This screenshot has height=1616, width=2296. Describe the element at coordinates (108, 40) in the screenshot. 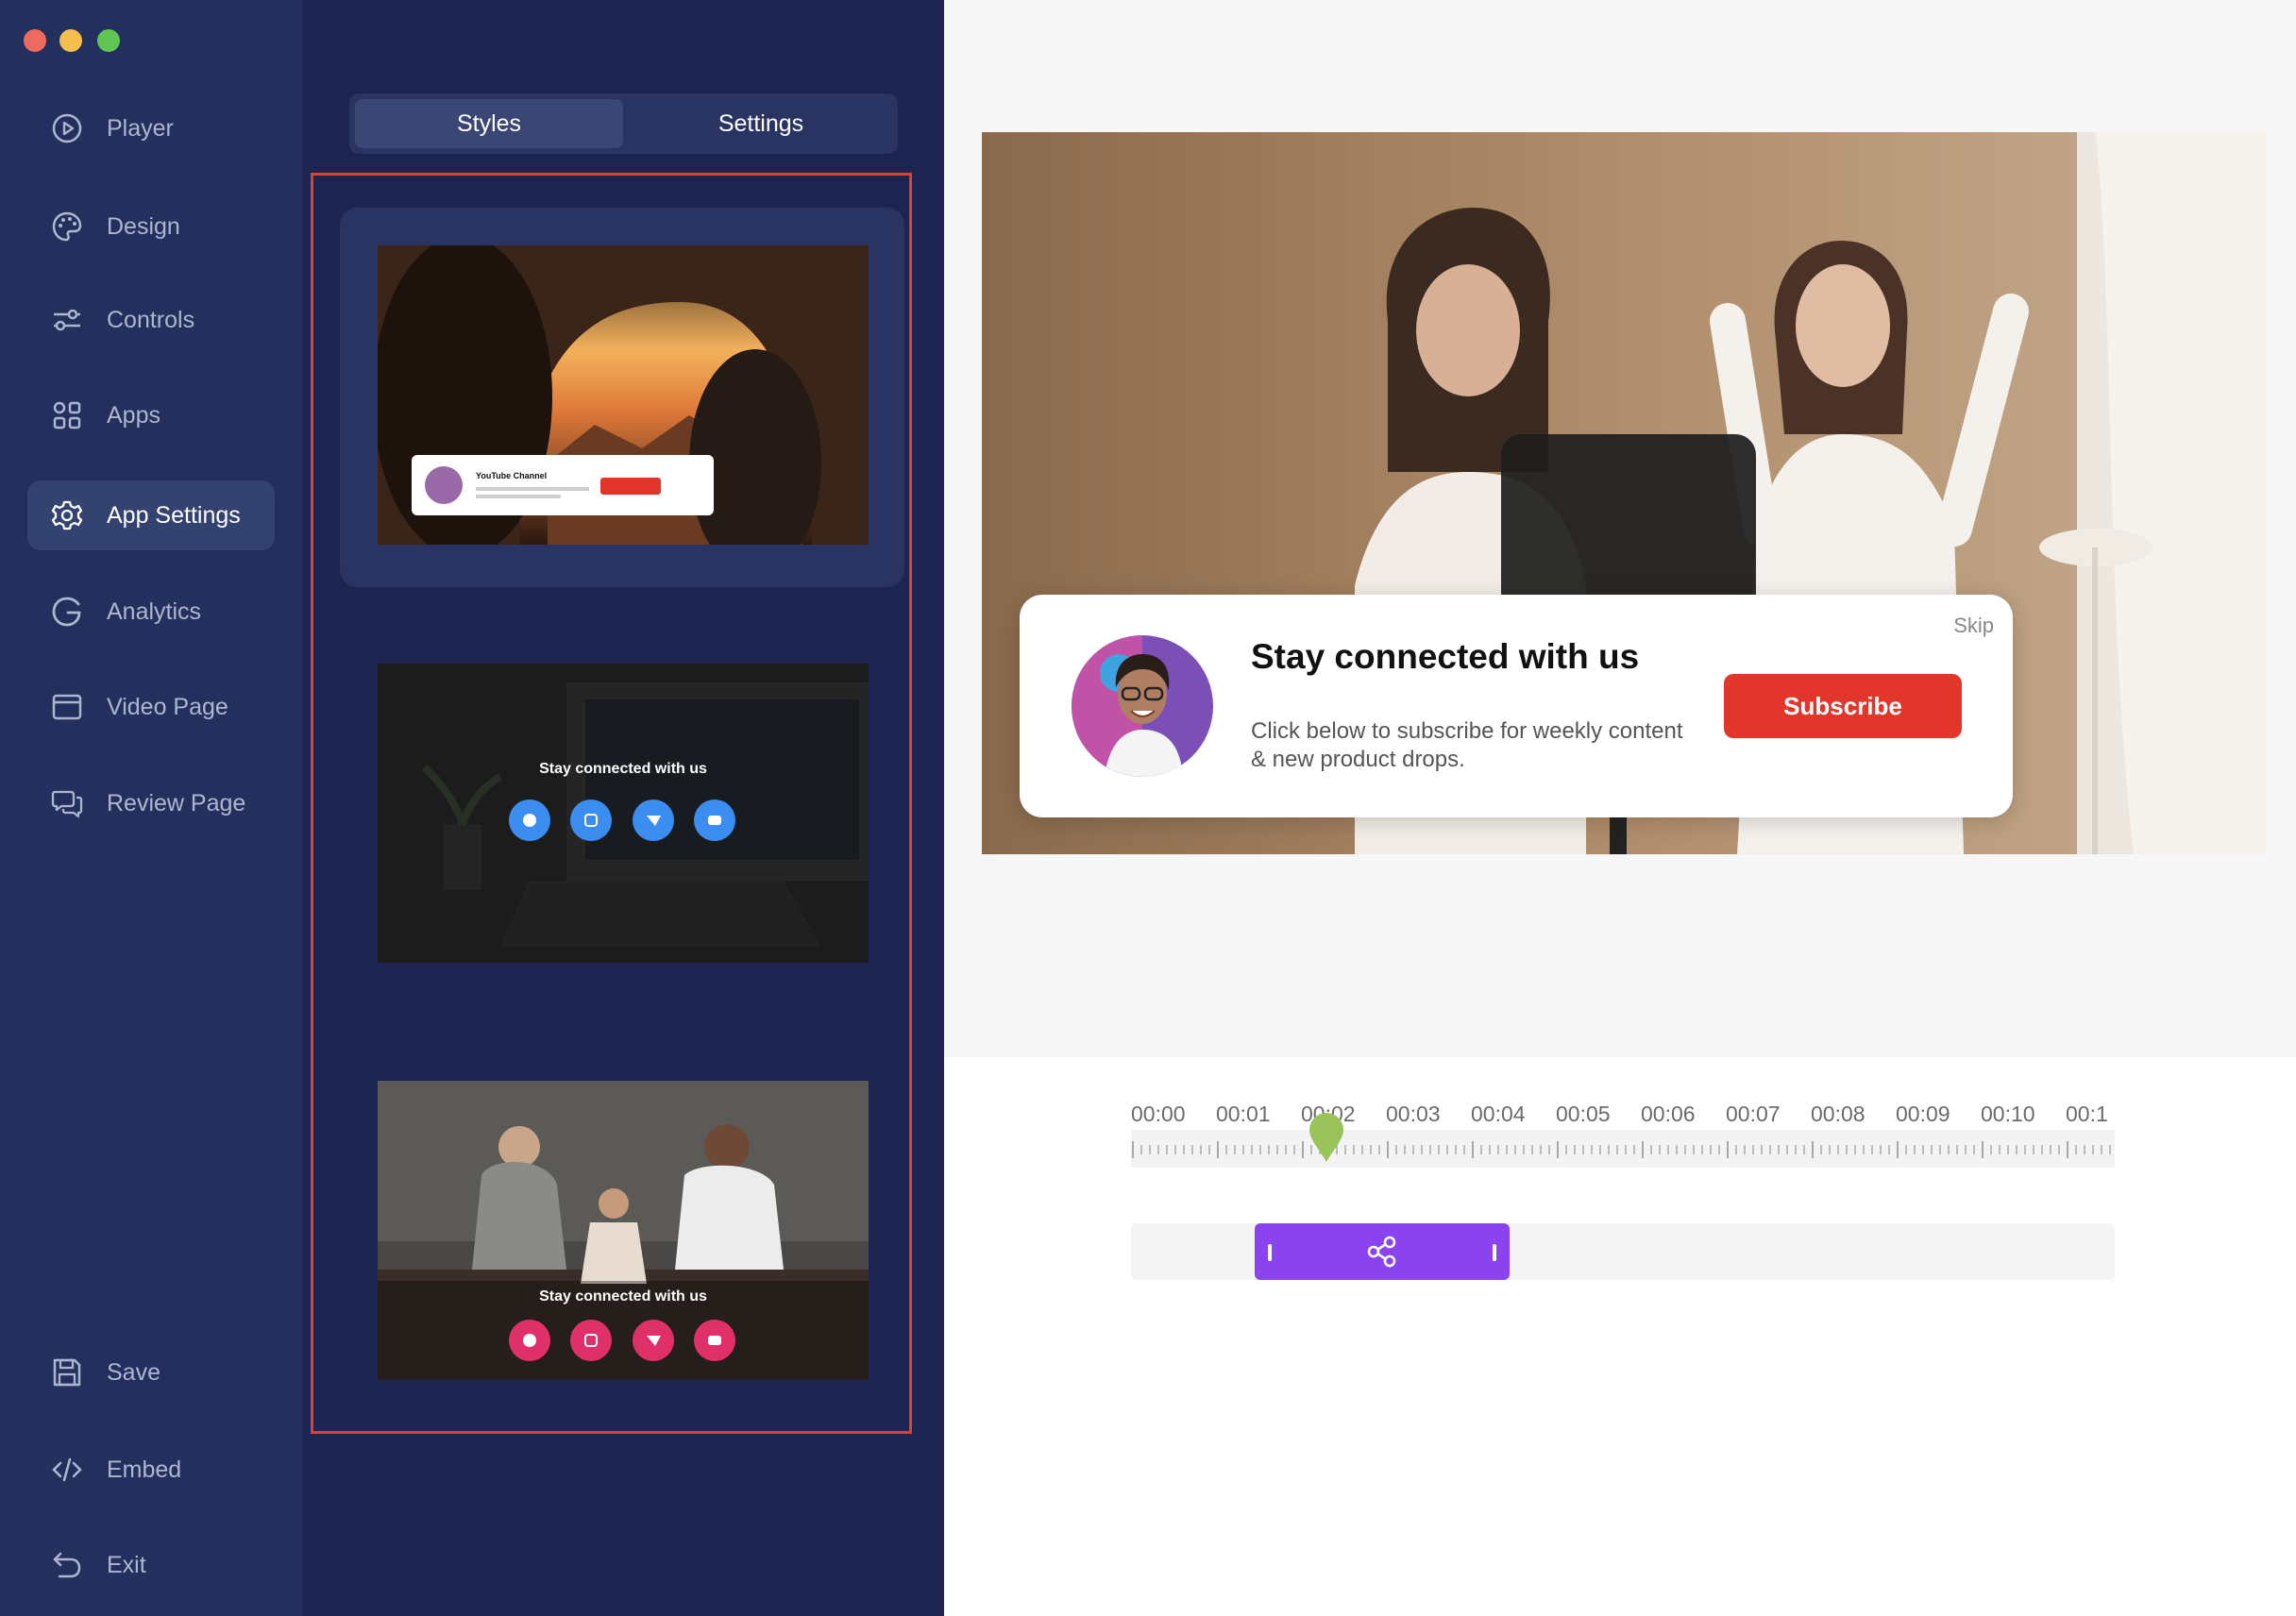

I see `window-zoom-button` at that location.